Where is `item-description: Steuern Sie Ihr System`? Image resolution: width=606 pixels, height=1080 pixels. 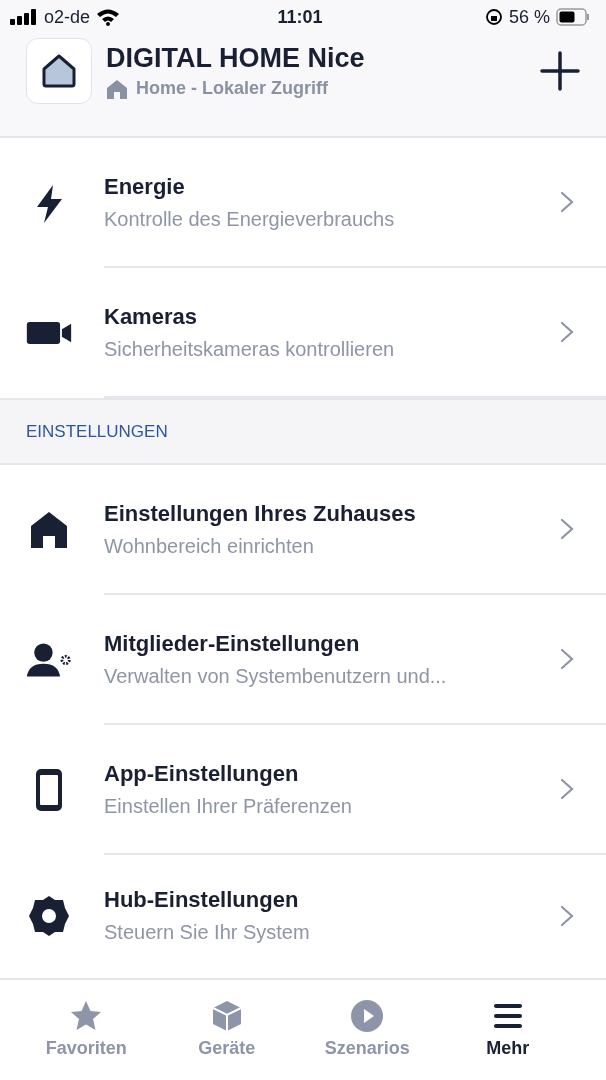 item-description: Steuern Sie Ihr System is located at coordinates (207, 932).